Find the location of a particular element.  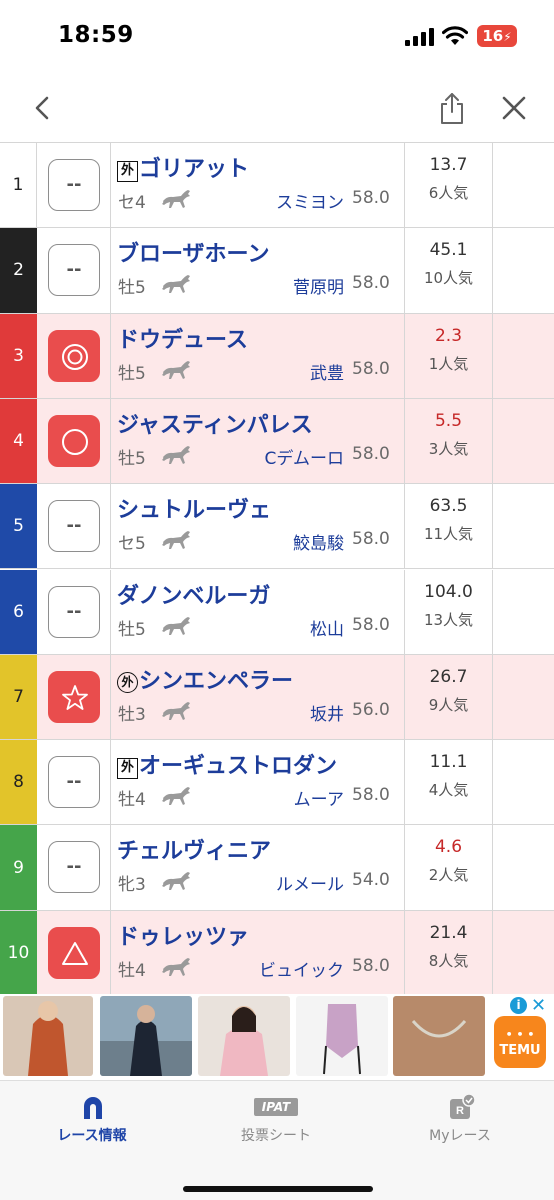

horse-name: ドゥレッツァ is located at coordinates (183, 935).